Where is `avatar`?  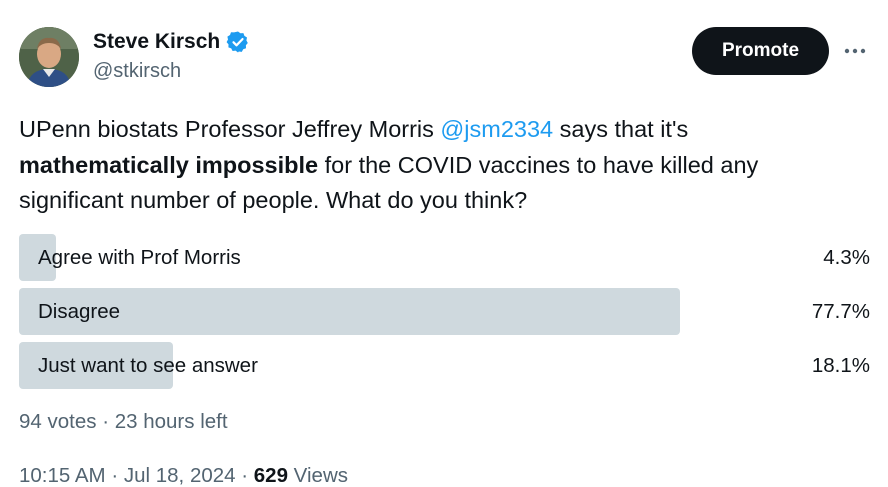
avatar is located at coordinates (49, 57).